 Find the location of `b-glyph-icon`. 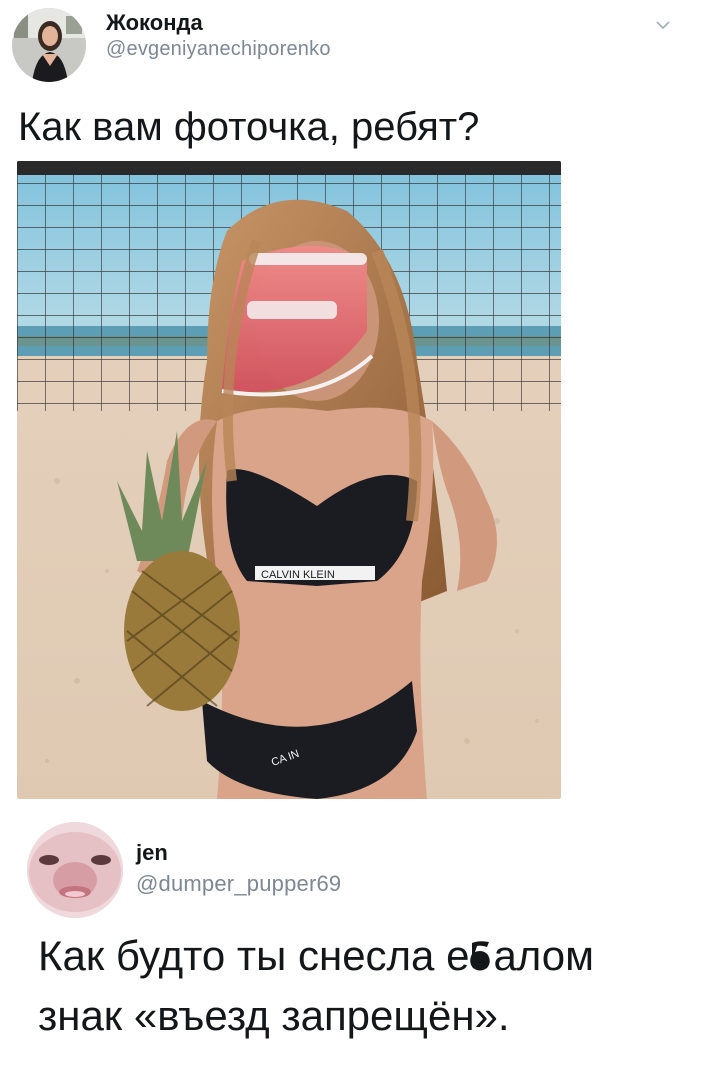

b-glyph-icon is located at coordinates (481, 950).